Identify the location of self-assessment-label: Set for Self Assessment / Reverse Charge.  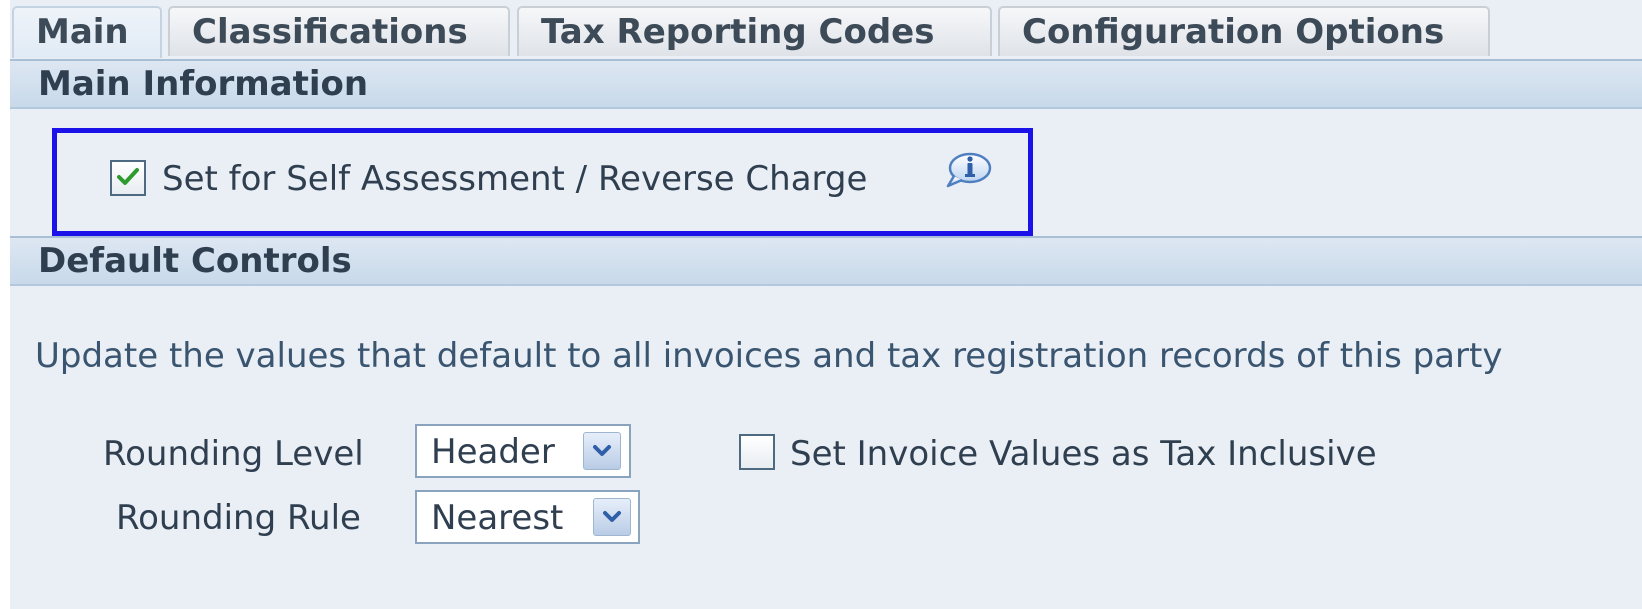
(515, 179).